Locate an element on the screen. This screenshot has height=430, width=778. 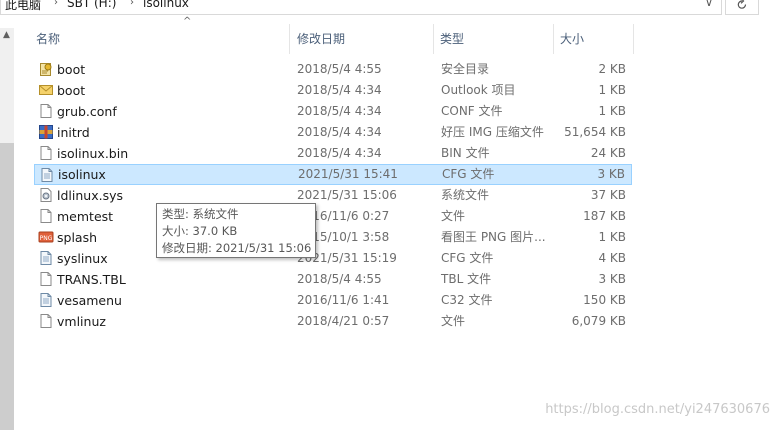
file-type: TBL 文件 is located at coordinates (466, 279).